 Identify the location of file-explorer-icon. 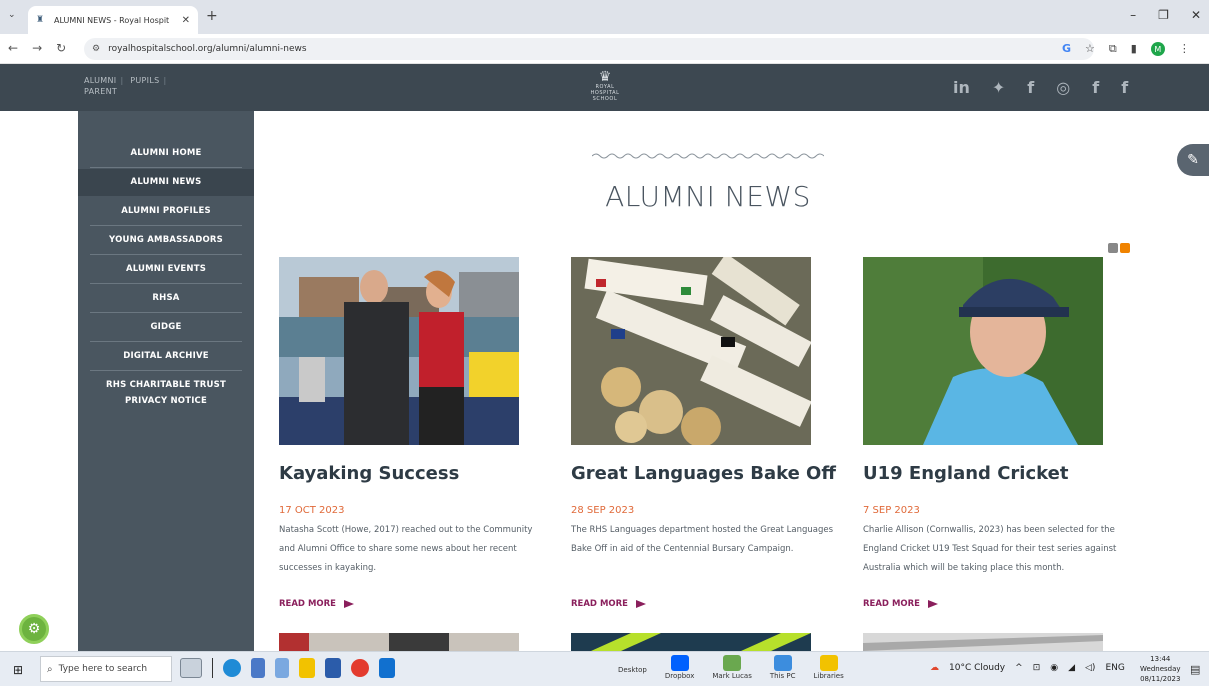
(307, 668).